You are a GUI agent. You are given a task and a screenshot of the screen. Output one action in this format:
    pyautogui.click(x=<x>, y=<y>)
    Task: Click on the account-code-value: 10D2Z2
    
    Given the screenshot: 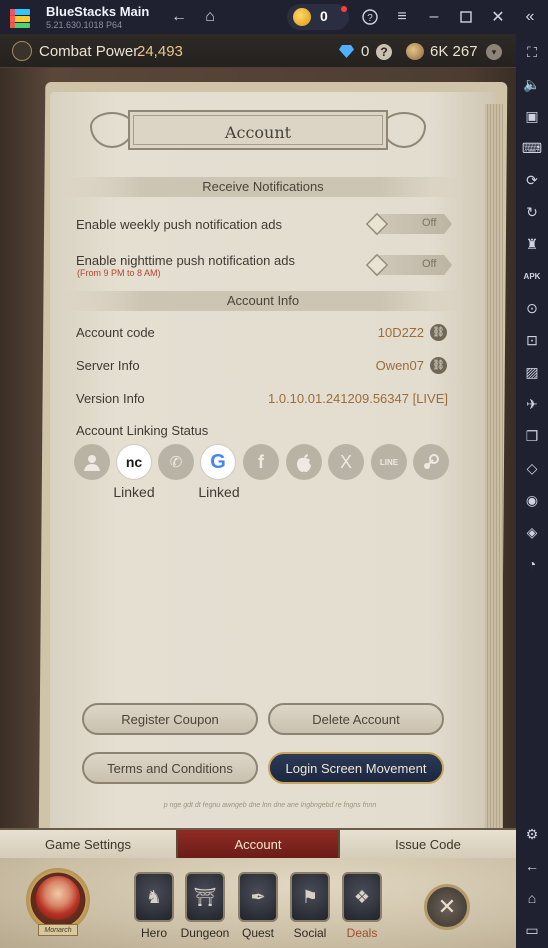 What is the action you would take?
    pyautogui.click(x=400, y=332)
    